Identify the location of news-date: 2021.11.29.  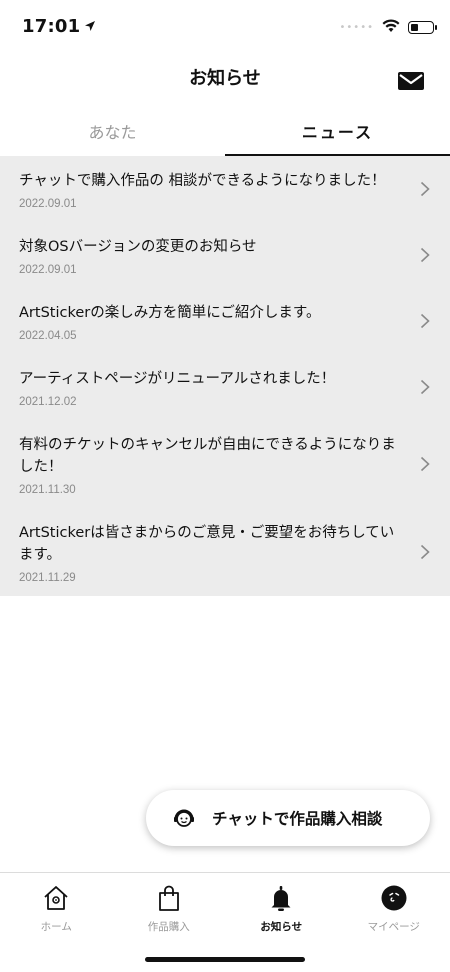
(47, 578).